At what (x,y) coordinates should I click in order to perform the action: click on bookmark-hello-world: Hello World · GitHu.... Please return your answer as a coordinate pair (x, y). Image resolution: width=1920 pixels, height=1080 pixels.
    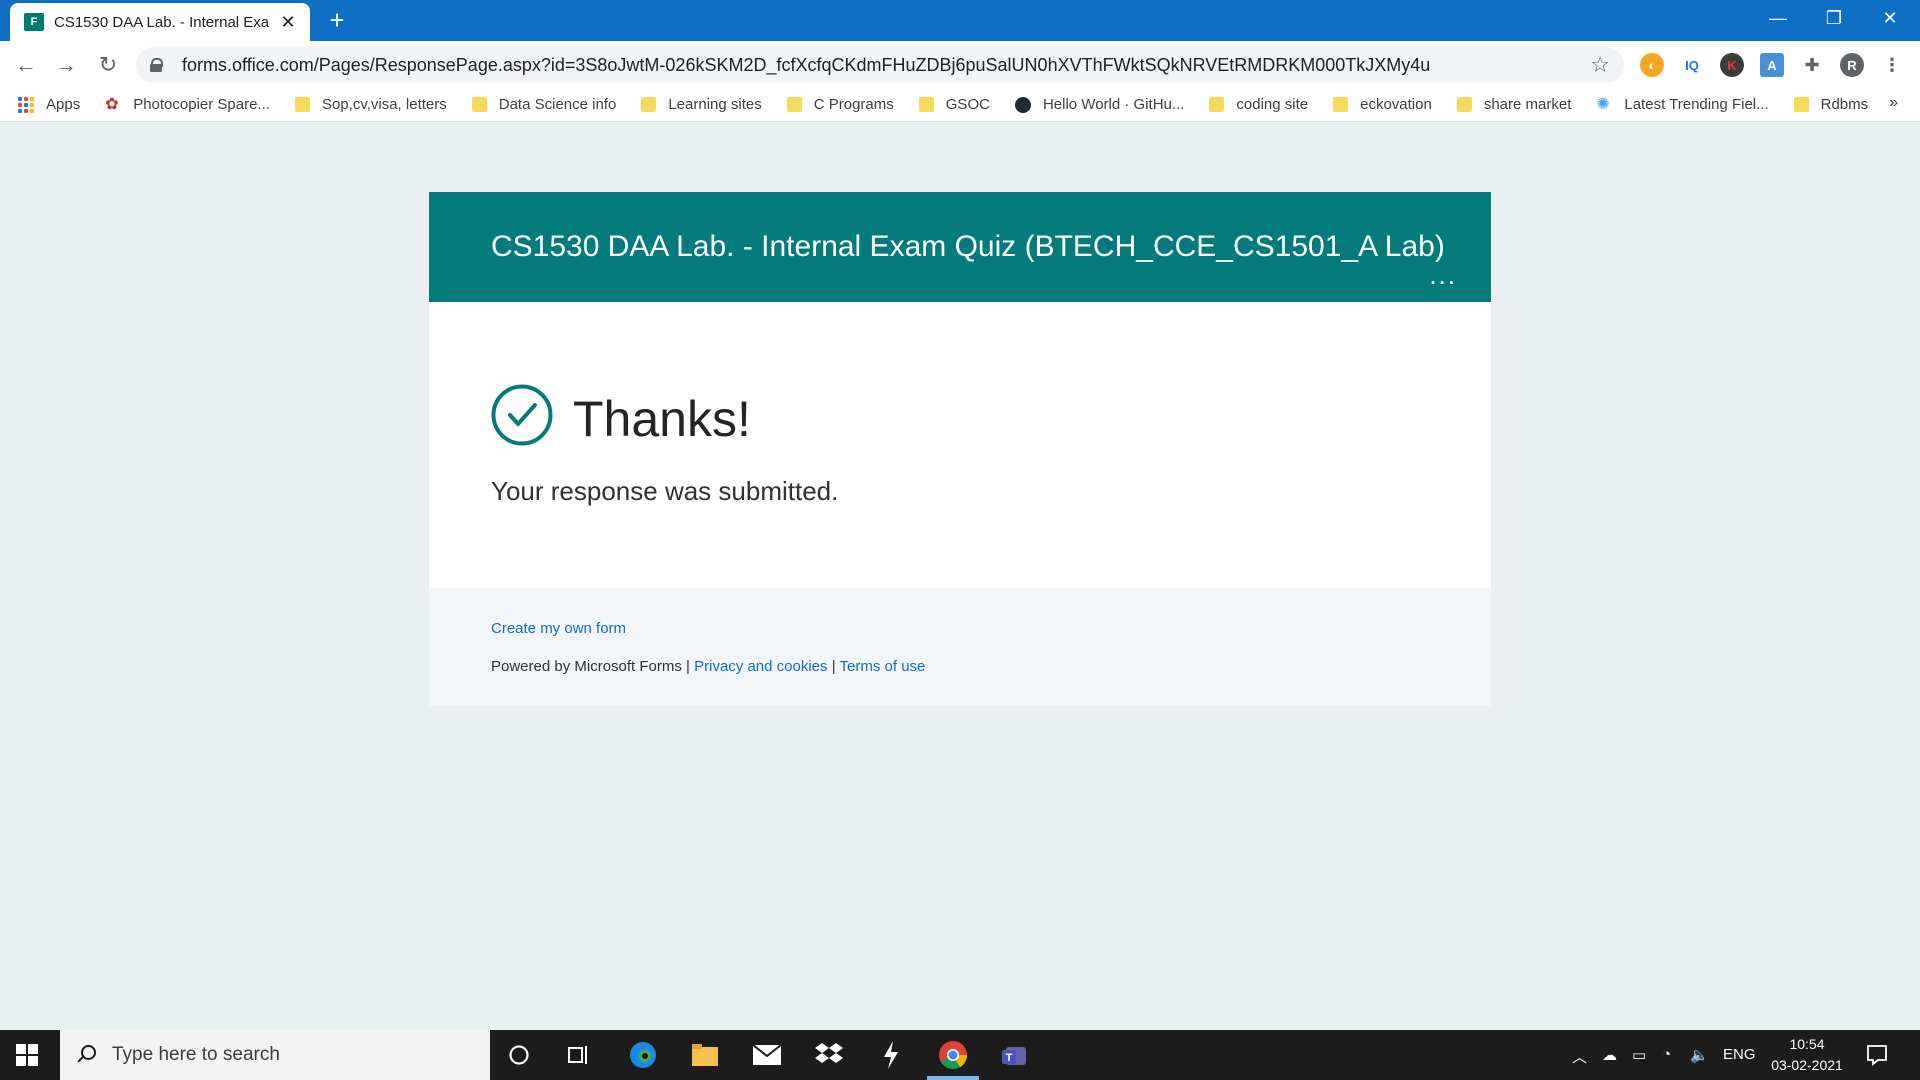
    Looking at the image, I should click on (1099, 104).